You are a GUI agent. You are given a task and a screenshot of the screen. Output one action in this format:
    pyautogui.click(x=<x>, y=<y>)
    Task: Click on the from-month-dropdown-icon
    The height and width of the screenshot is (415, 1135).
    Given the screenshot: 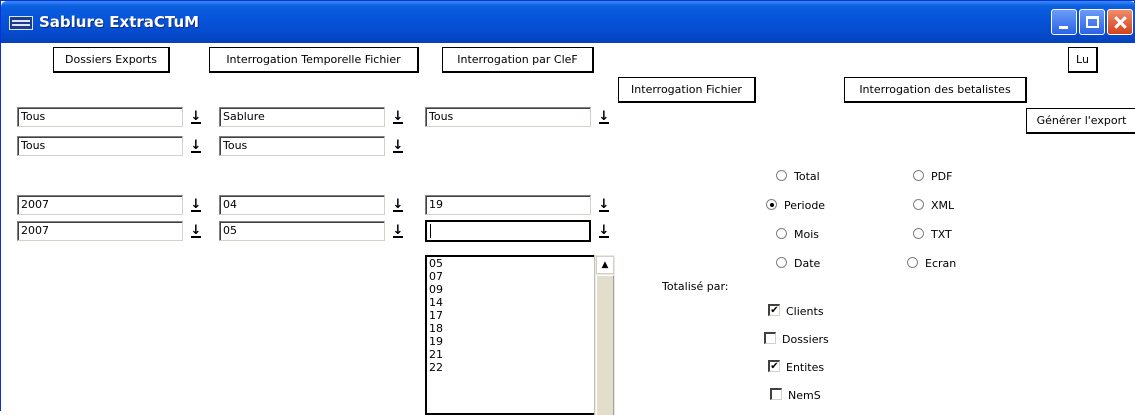 What is the action you would take?
    pyautogui.click(x=398, y=205)
    